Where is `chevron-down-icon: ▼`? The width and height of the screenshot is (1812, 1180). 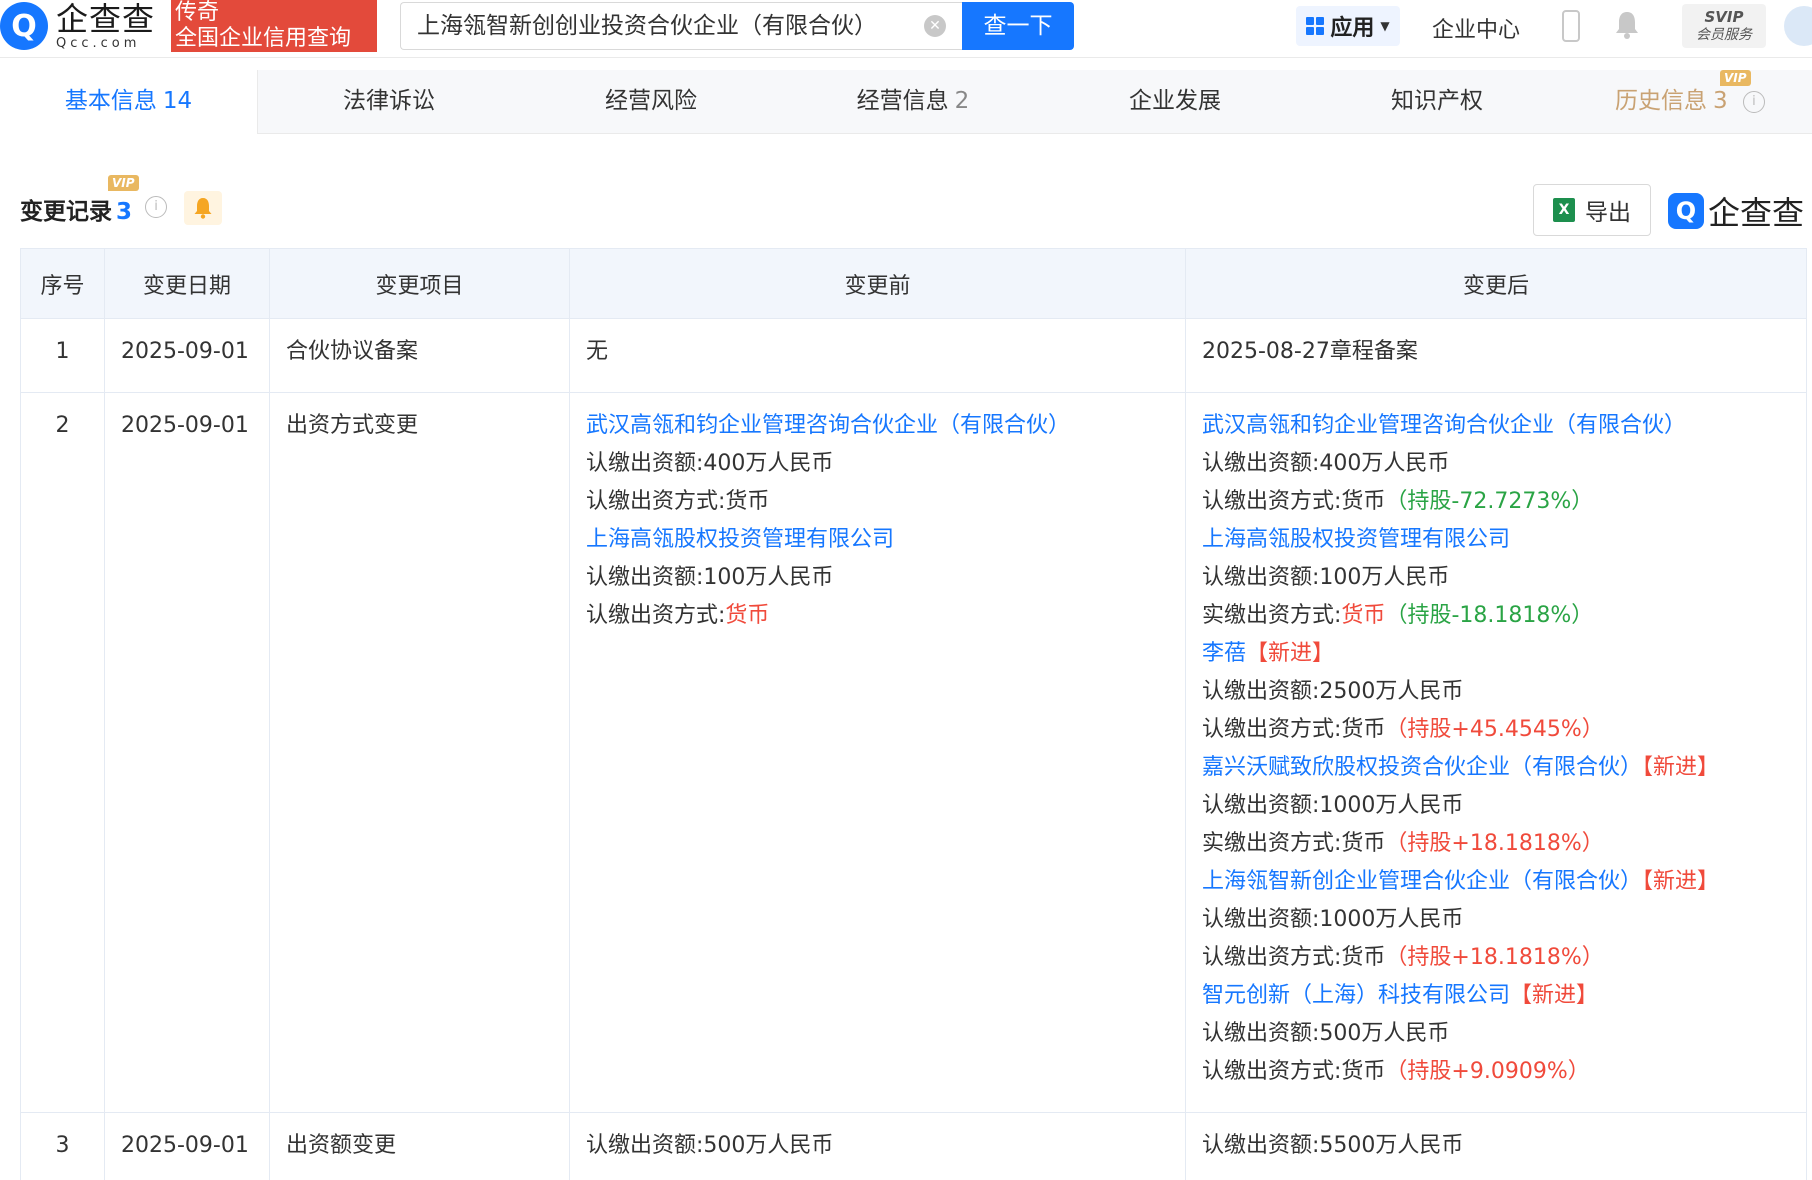 chevron-down-icon: ▼ is located at coordinates (1385, 26).